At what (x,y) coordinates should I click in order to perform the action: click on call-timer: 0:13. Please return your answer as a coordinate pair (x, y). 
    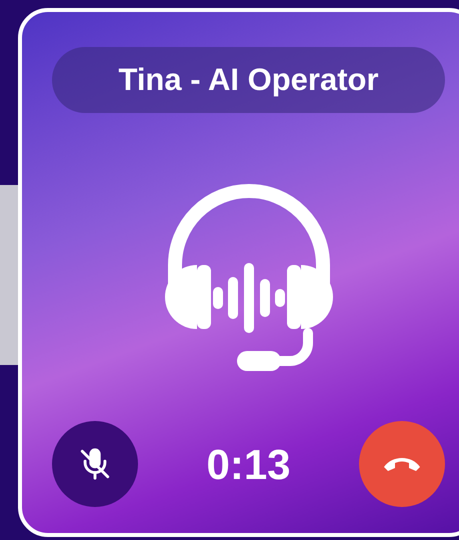
    Looking at the image, I should click on (248, 465).